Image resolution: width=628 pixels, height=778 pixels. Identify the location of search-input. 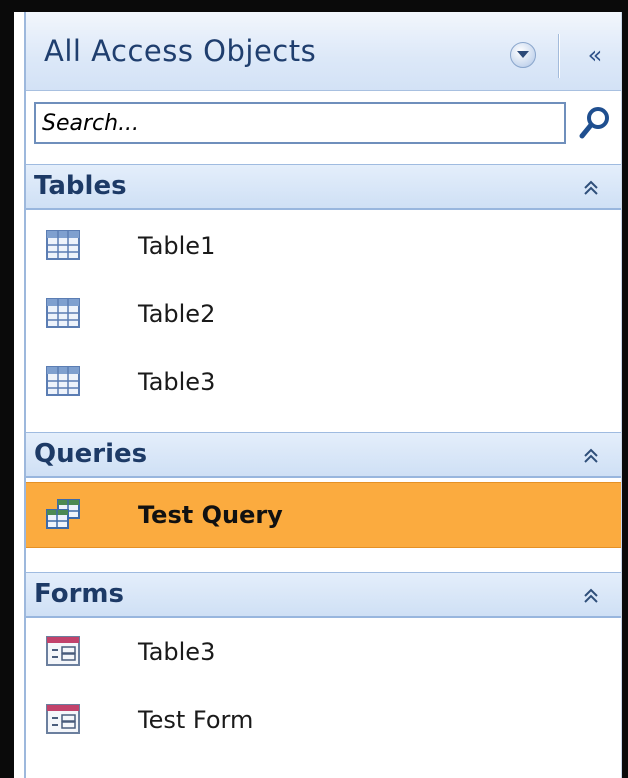
(300, 123).